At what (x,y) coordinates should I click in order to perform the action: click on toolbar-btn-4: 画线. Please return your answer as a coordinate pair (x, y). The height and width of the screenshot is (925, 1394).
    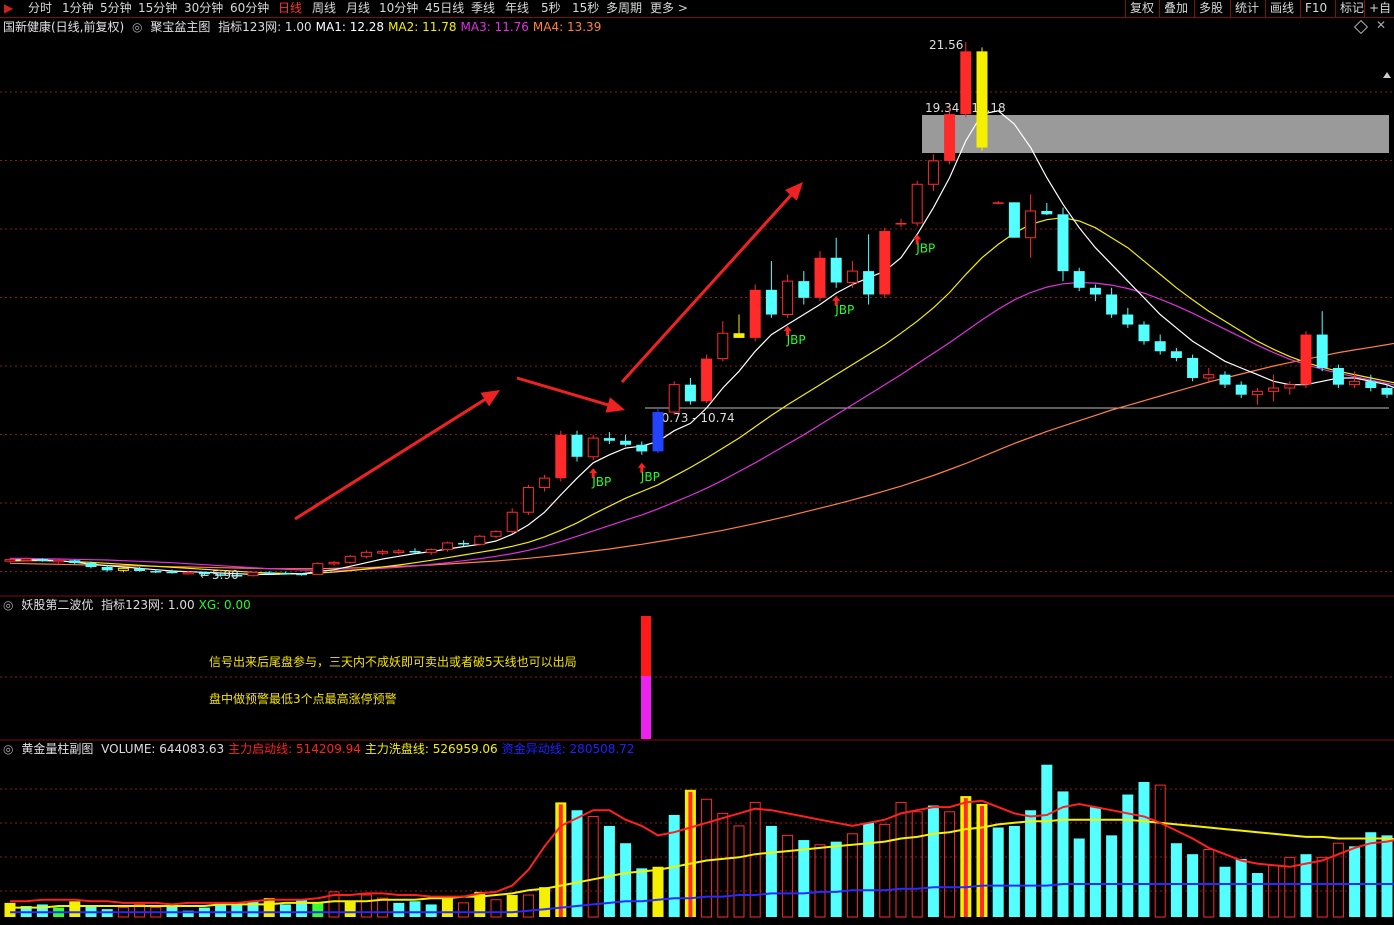
    Looking at the image, I should click on (1281, 8).